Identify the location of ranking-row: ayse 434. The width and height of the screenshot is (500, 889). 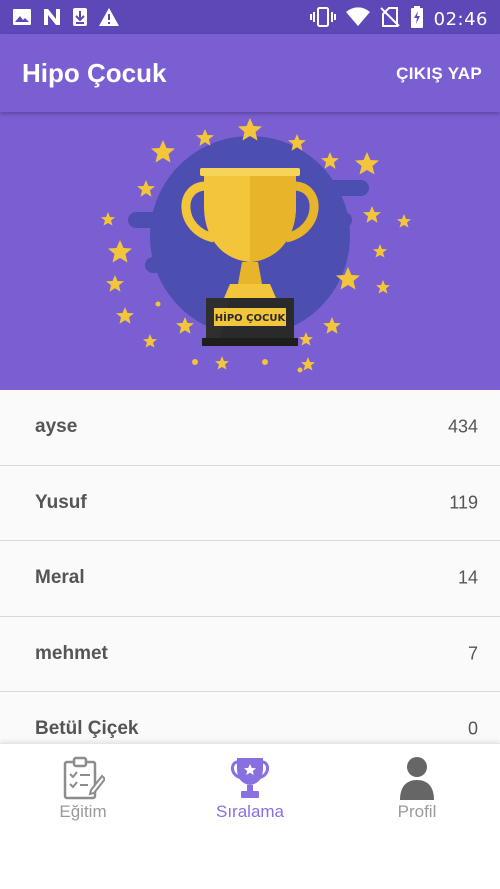
(250, 428).